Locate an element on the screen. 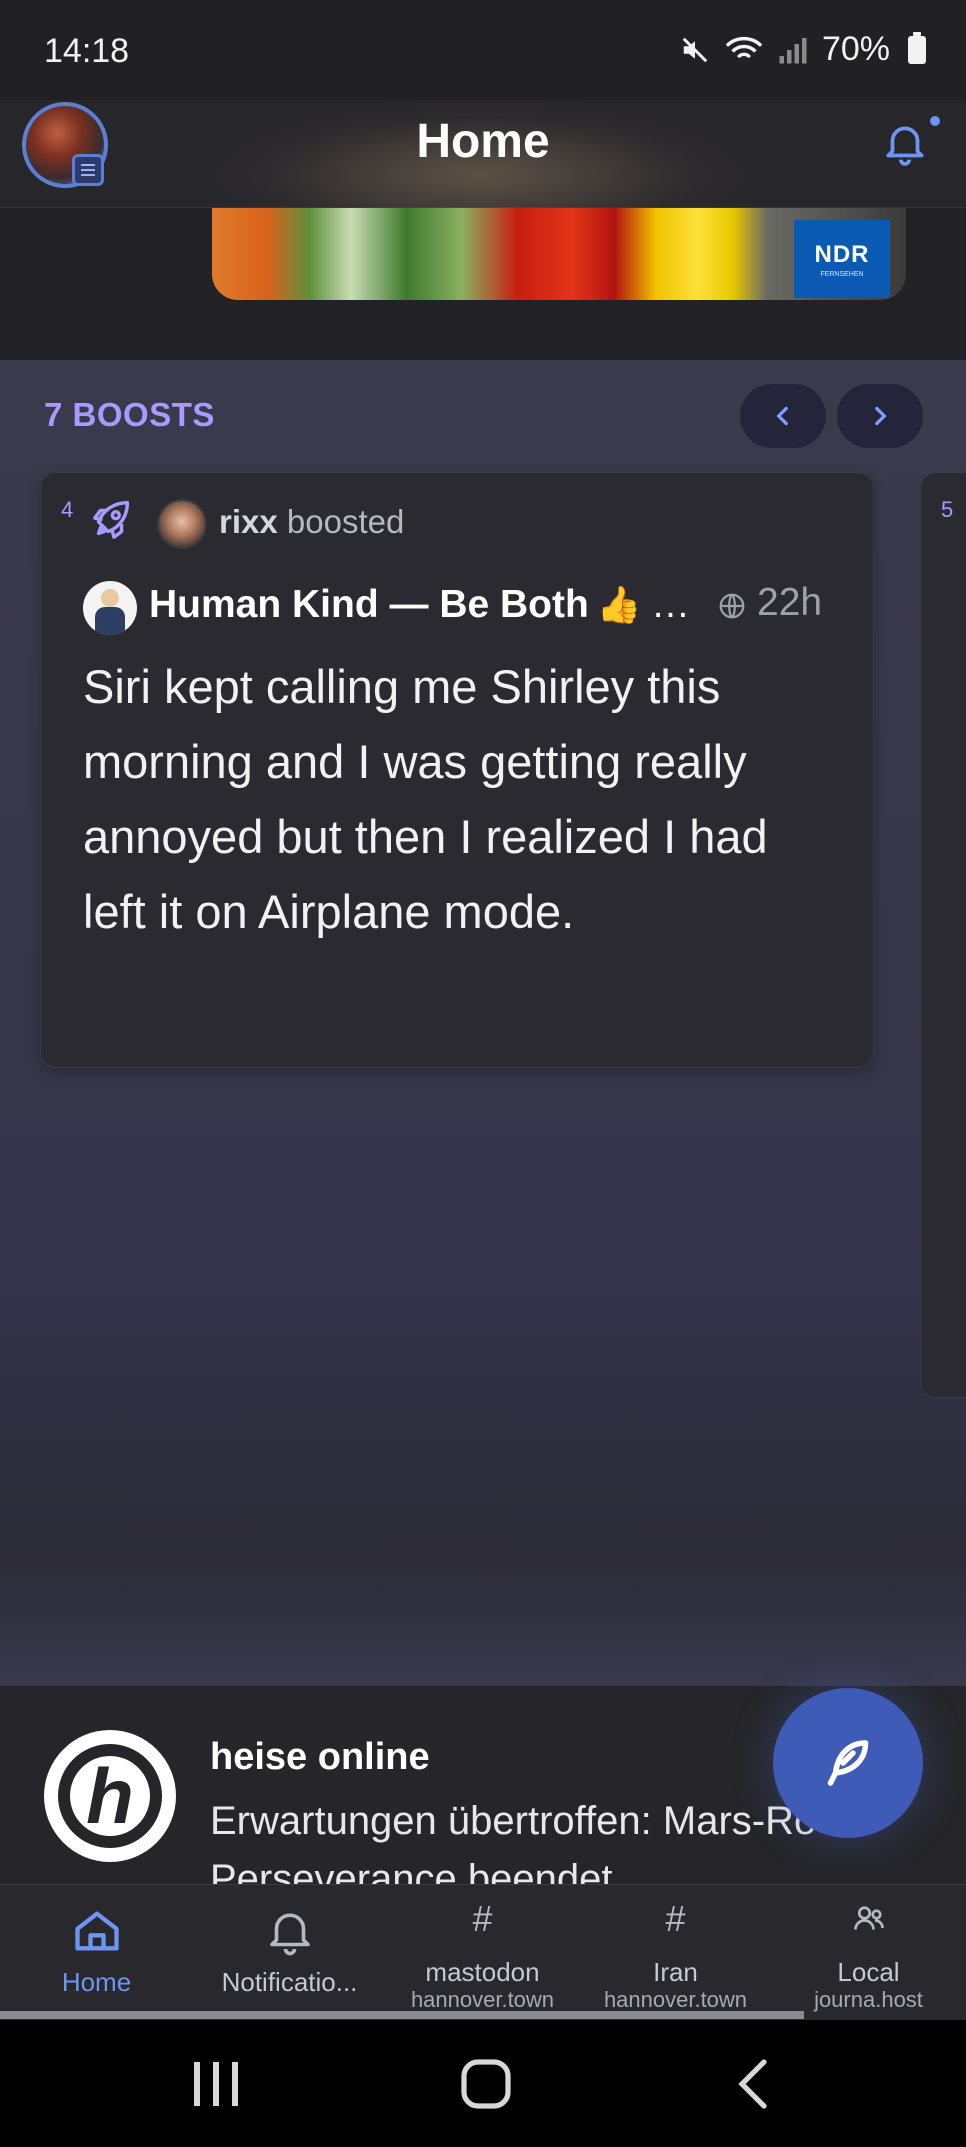  card-index: 4 is located at coordinates (67, 509).